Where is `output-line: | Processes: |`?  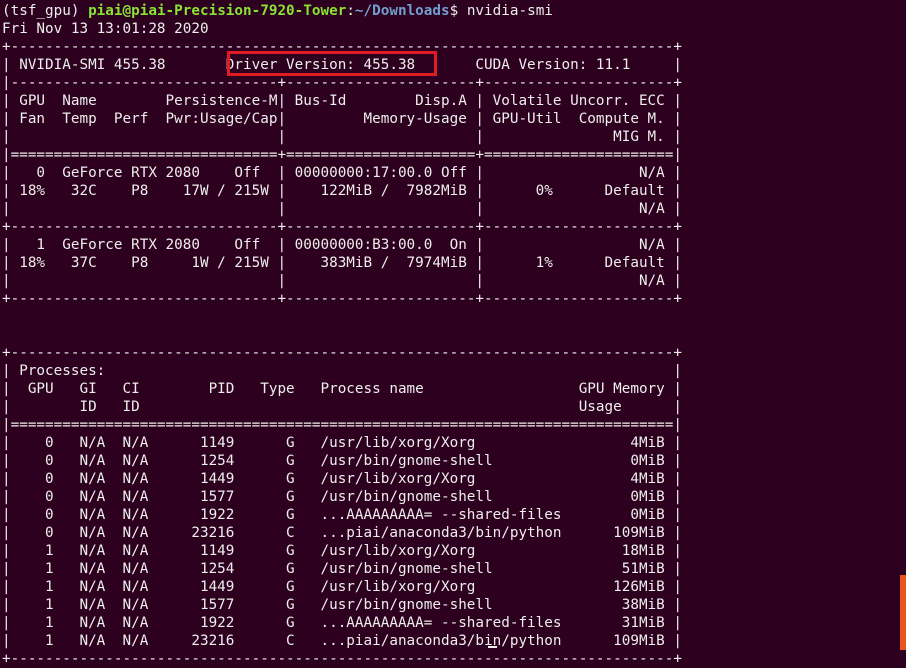 output-line: | Processes: | is located at coordinates (342, 371).